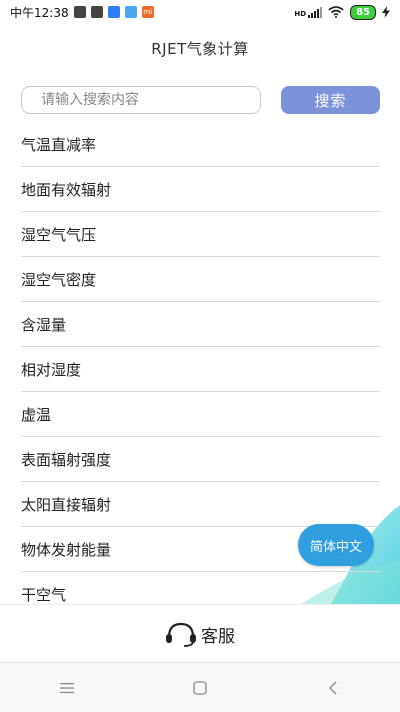 Image resolution: width=400 pixels, height=712 pixels. Describe the element at coordinates (200, 279) in the screenshot. I see `list-item: 湿空气密度` at that location.